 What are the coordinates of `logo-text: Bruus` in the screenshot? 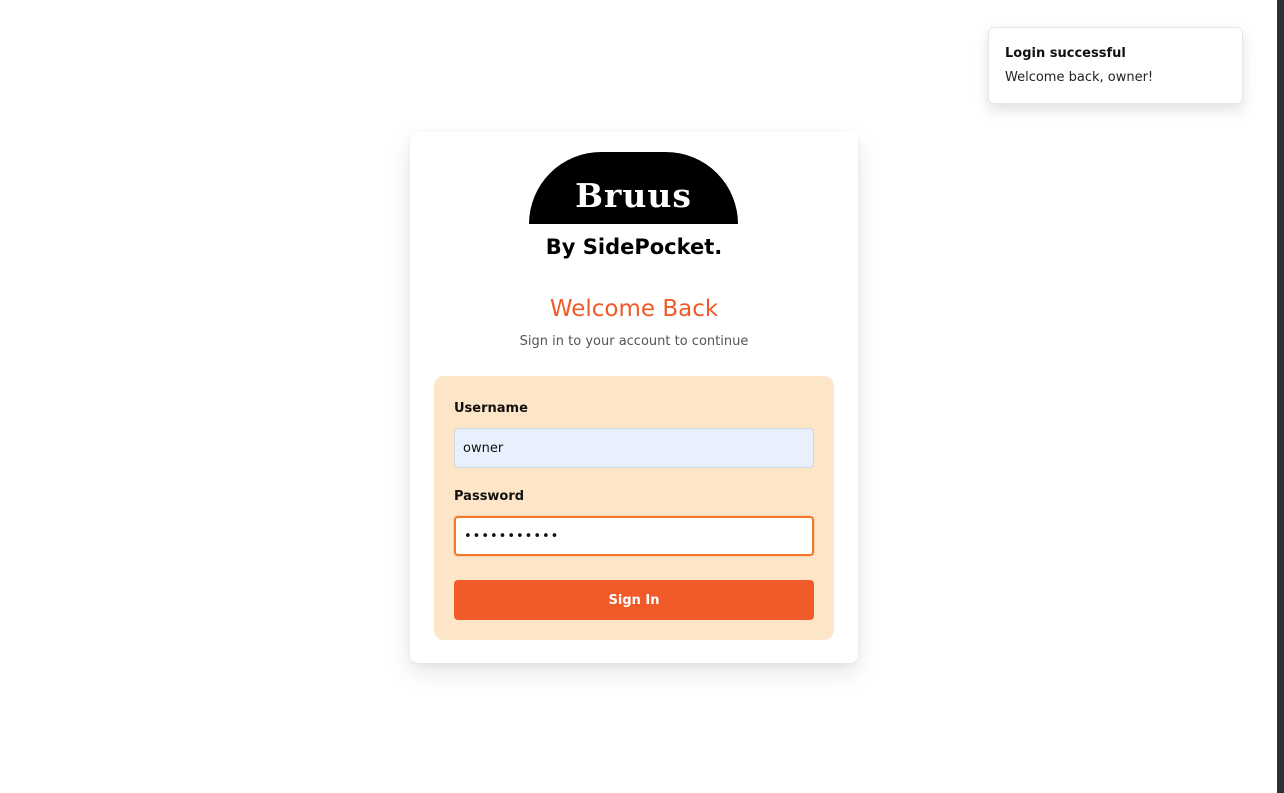 It's located at (633, 195).